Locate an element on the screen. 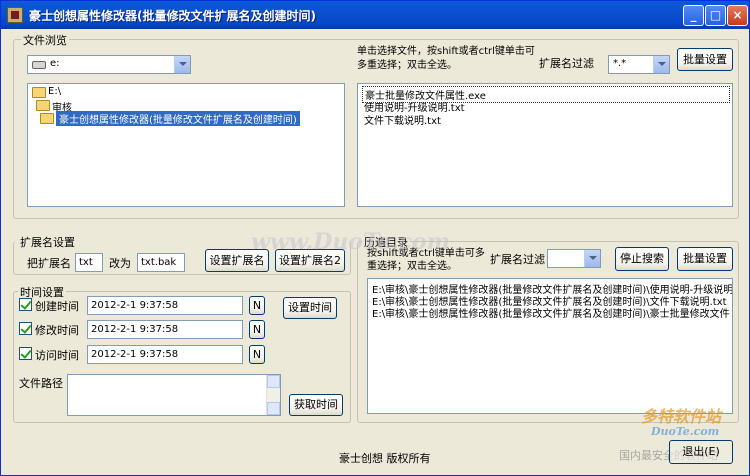 The width and height of the screenshot is (750, 476). title-bar: 豪士创想属性修改器(批量修改文件扩展名及创建时间) _ □ × is located at coordinates (375, 15).